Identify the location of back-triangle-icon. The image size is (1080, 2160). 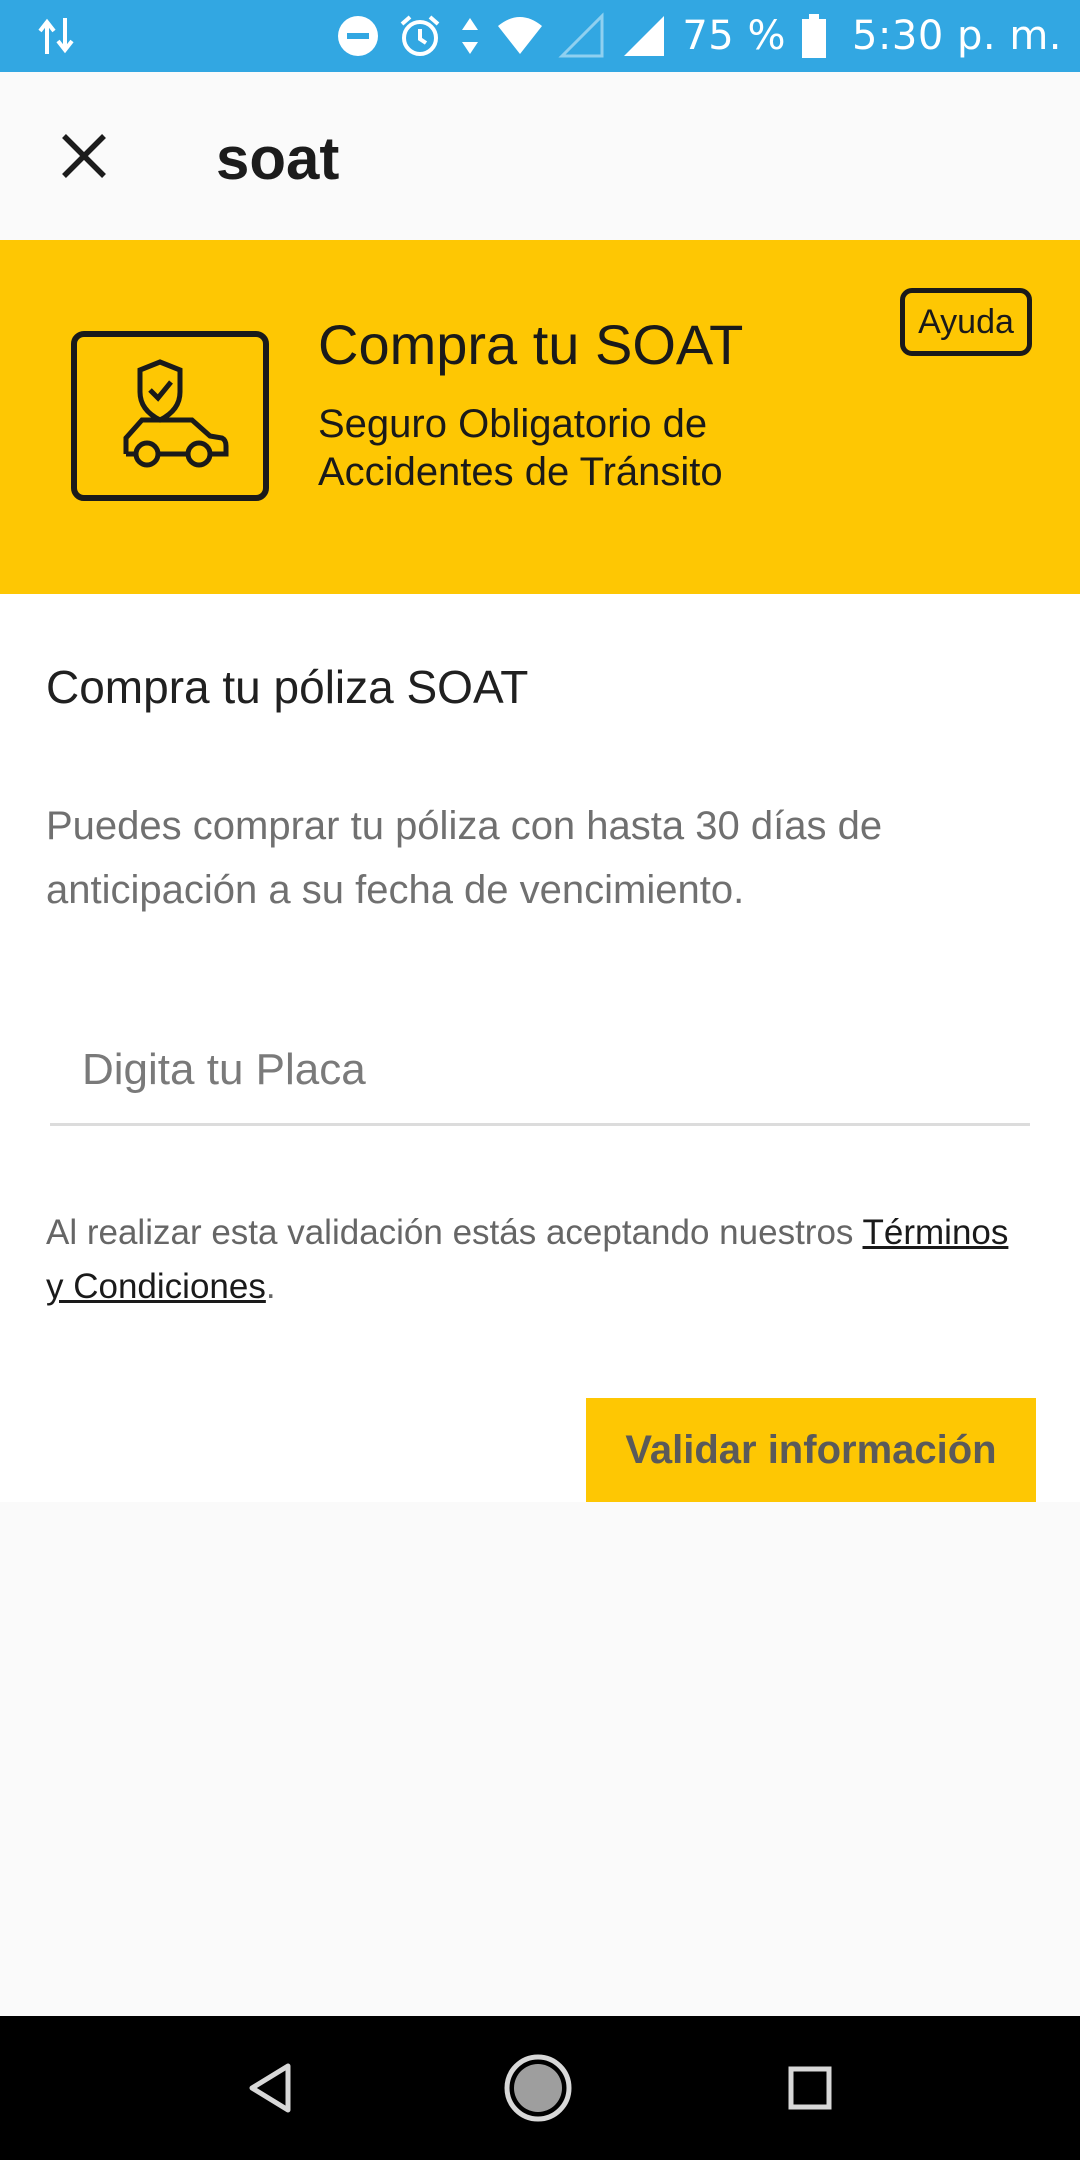
(270, 2088).